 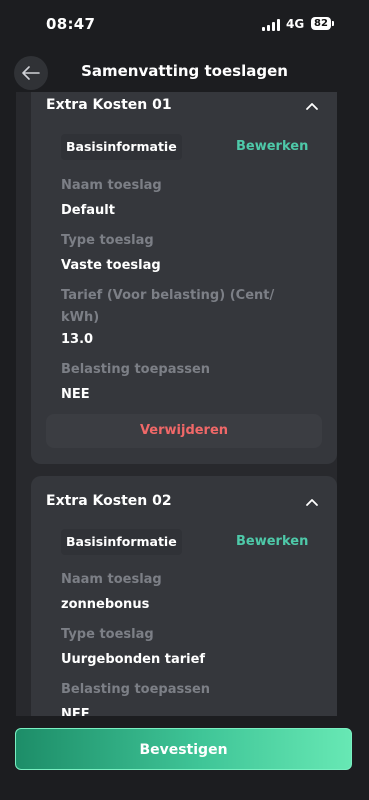 I want to click on status-time: 08:47, so click(x=71, y=24).